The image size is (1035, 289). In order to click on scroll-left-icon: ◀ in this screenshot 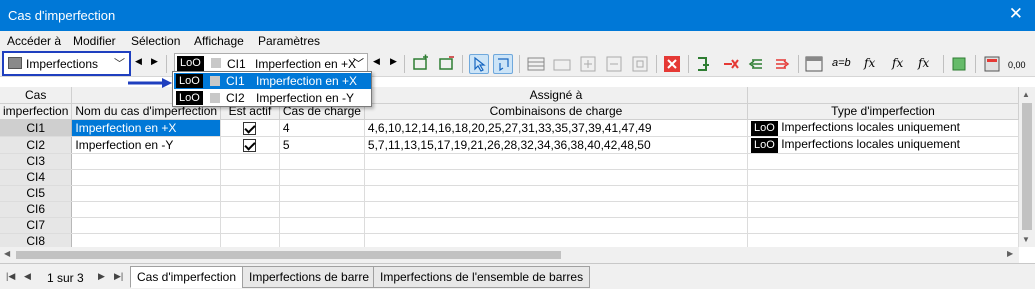, I will do `click(7, 253)`.